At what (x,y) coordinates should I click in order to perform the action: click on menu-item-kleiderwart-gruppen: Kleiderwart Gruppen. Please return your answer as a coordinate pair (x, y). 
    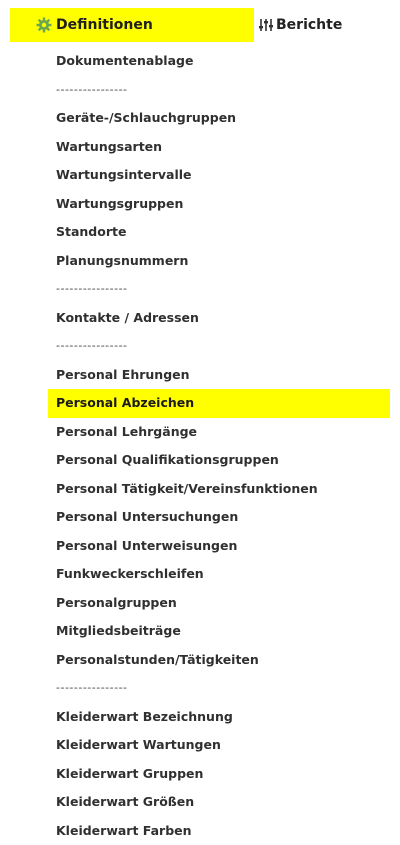
    Looking at the image, I should click on (220, 774).